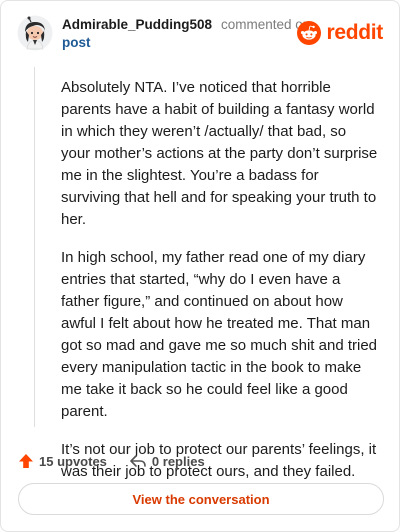 The width and height of the screenshot is (400, 532). I want to click on reddit-logo: reddit, so click(340, 33).